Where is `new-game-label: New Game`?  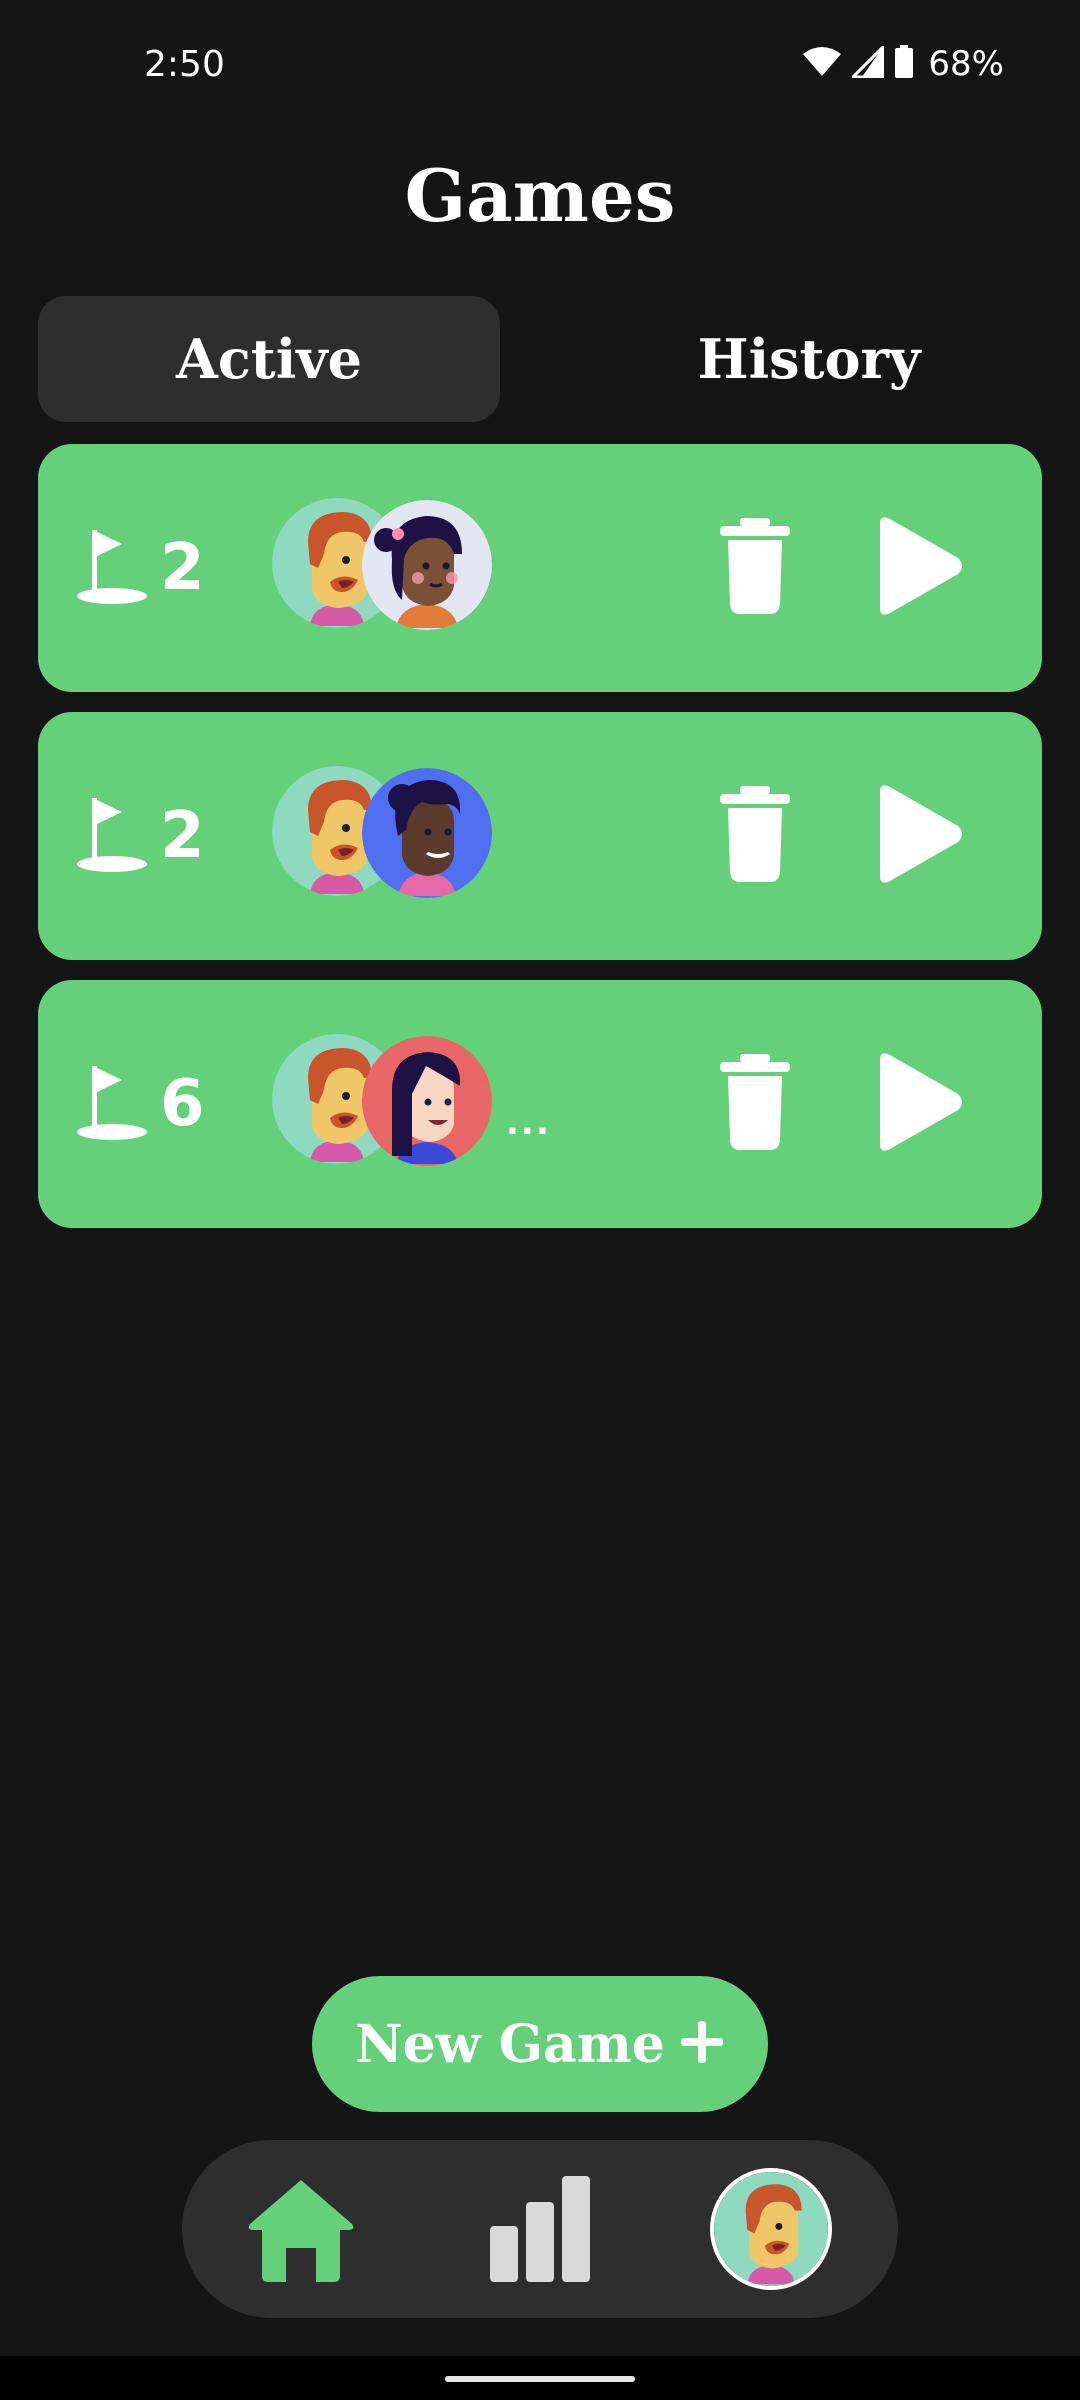 new-game-label: New Game is located at coordinates (510, 2044).